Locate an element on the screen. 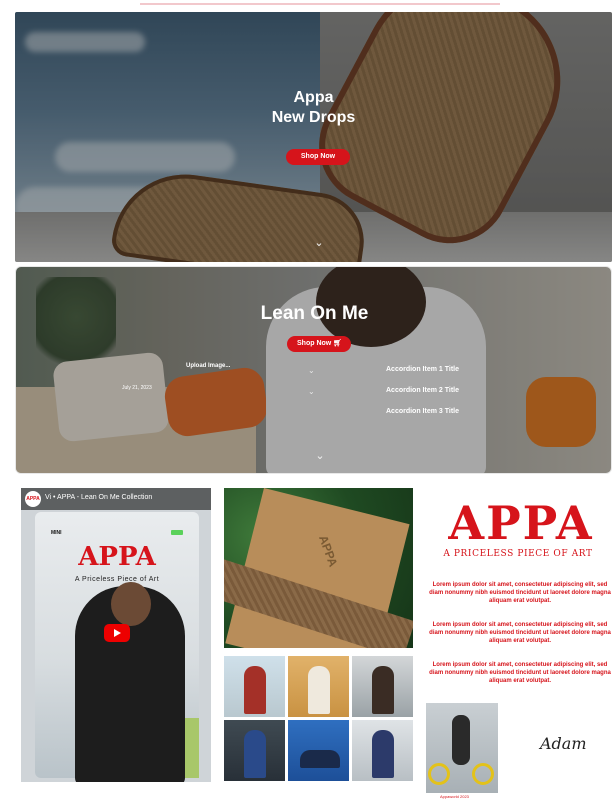 Image resolution: width=612 pixels, height=802 pixels. accordion-item-2: Accordion Item 2 Title is located at coordinates (422, 390).